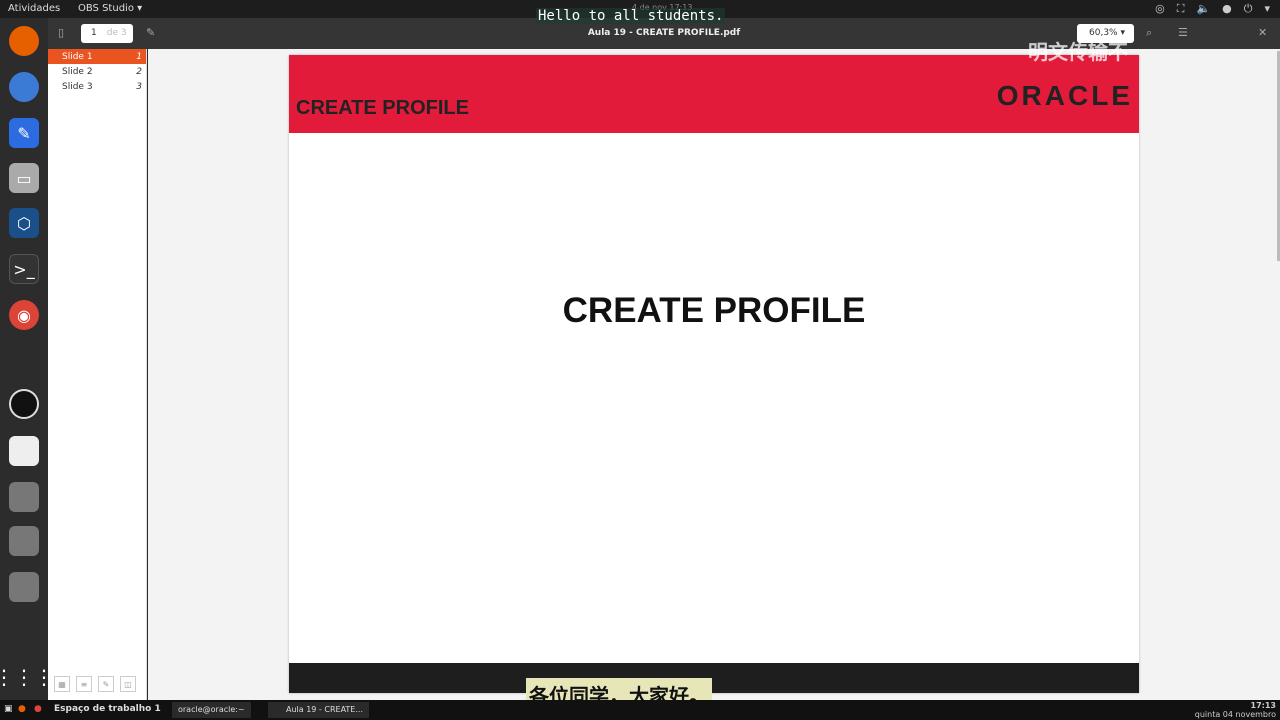  I want to click on chevron-down-icon: ▾, so click(1267, 8).